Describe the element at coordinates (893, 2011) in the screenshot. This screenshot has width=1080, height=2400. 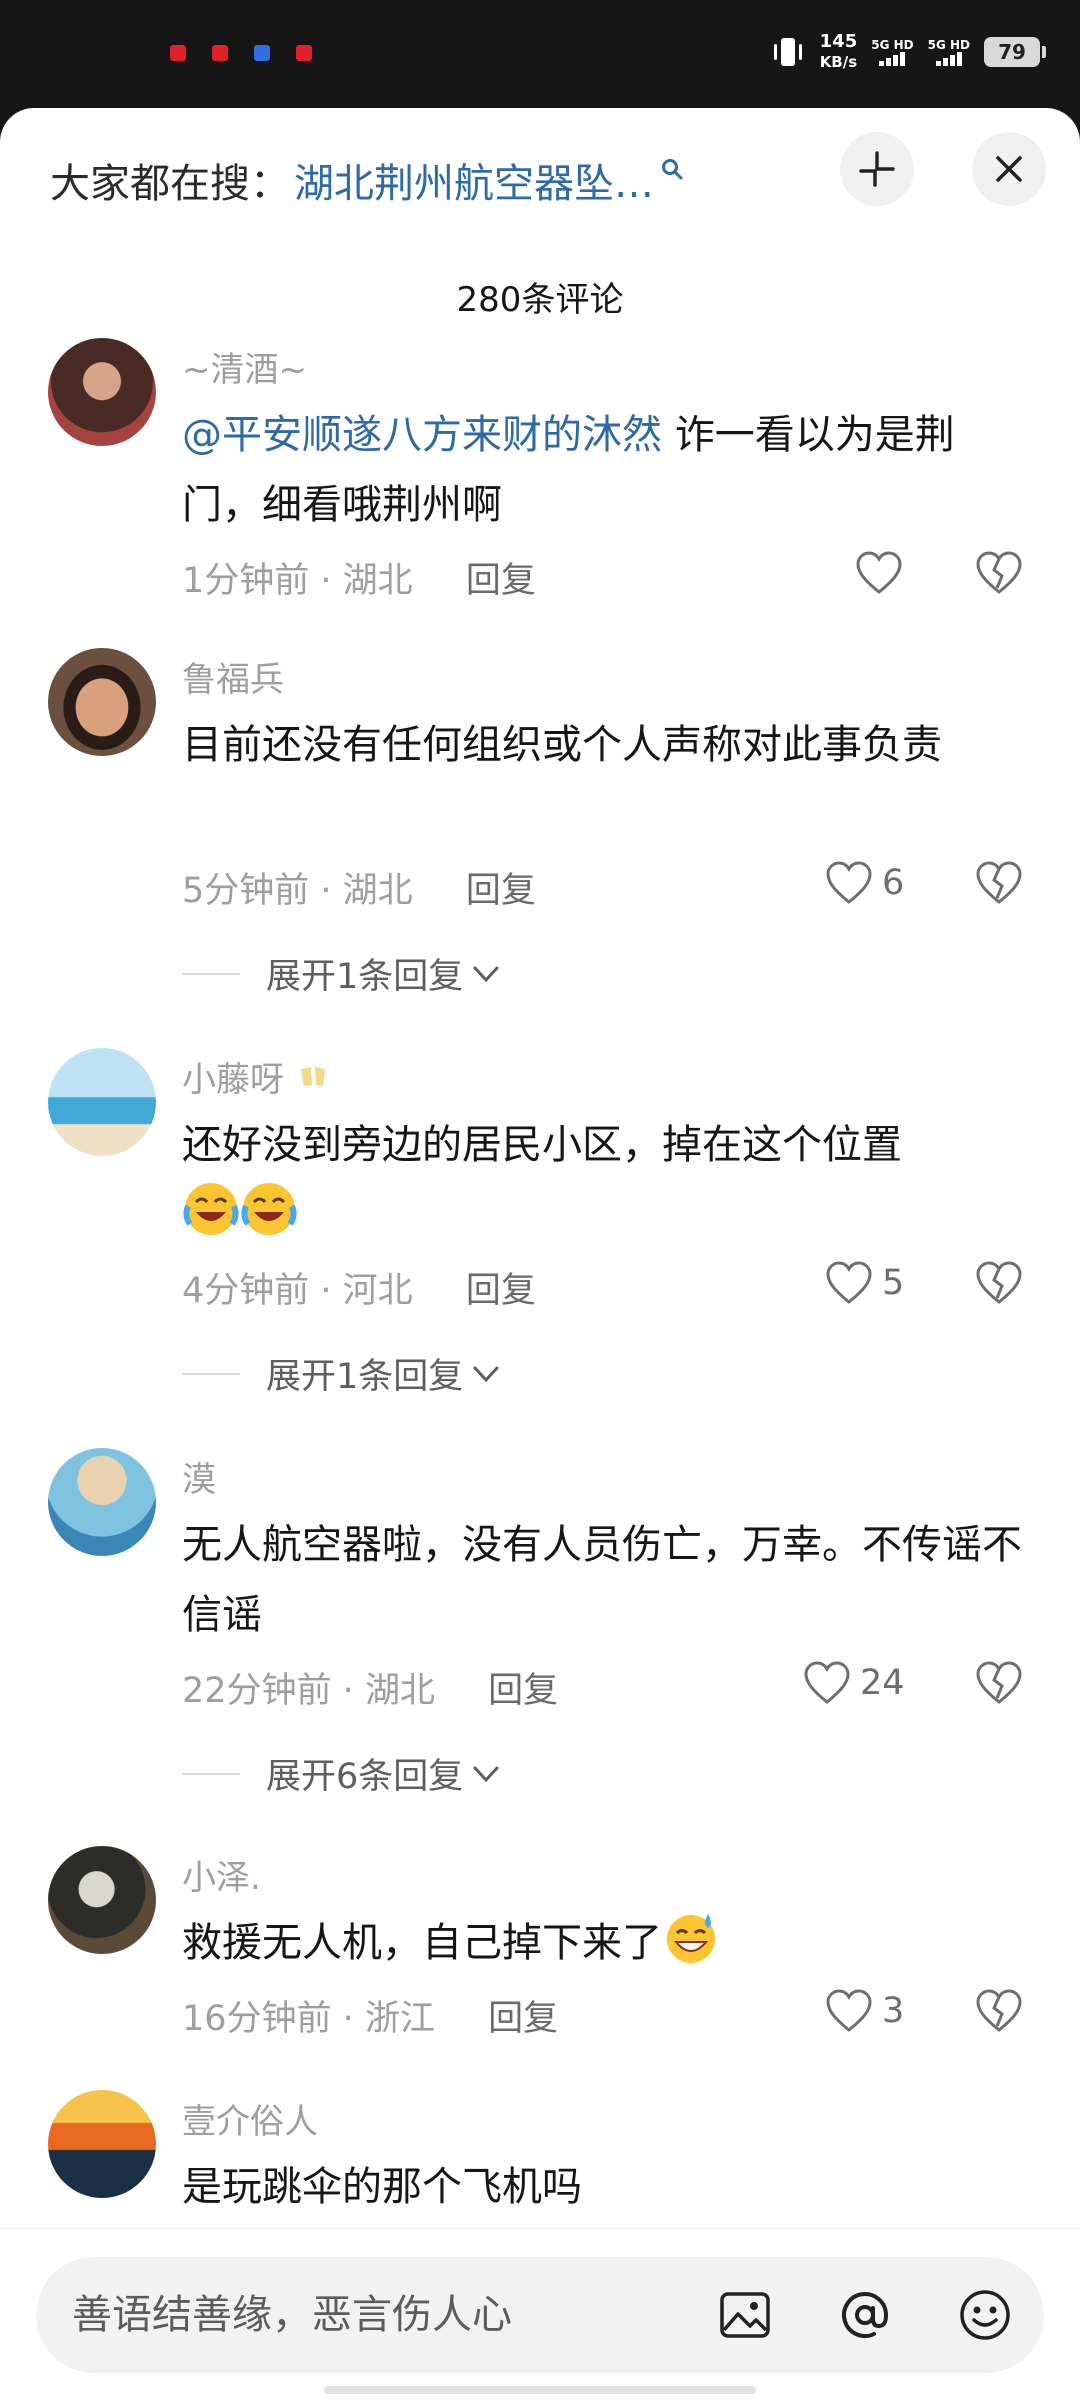
I see `like-count: 3` at that location.